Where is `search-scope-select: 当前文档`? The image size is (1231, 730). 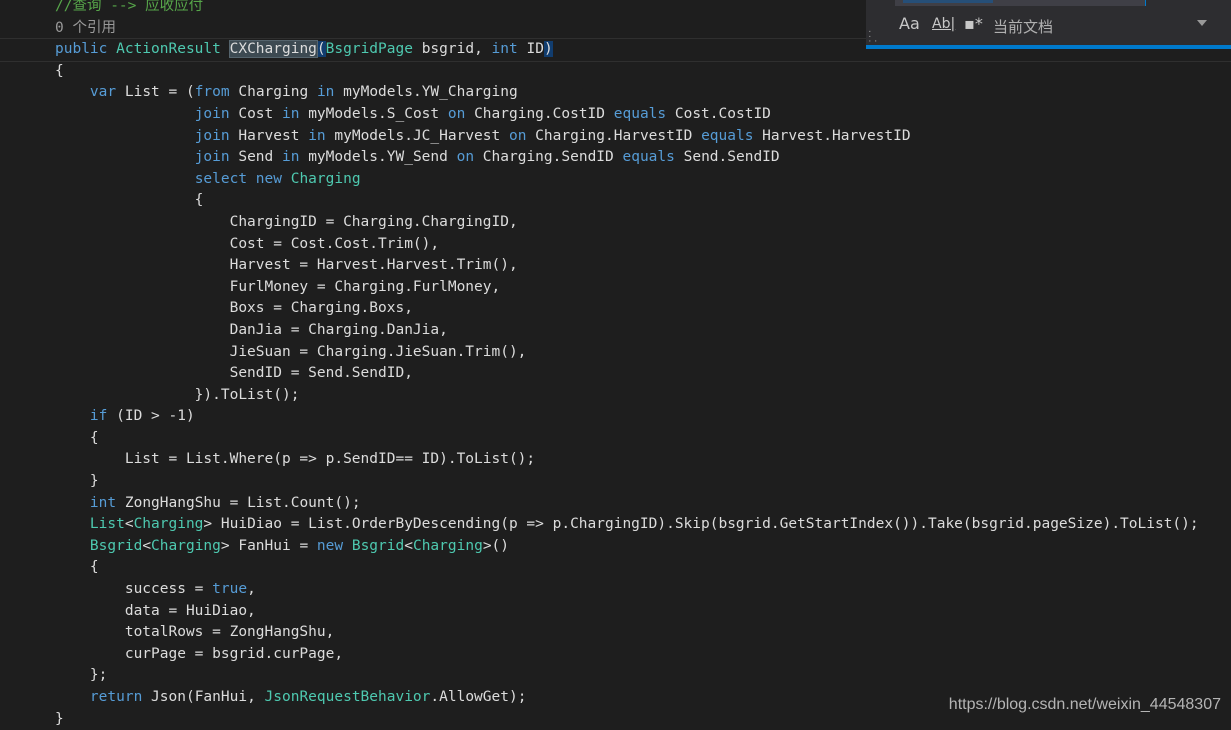
search-scope-select: 当前文档 is located at coordinates (1023, 26).